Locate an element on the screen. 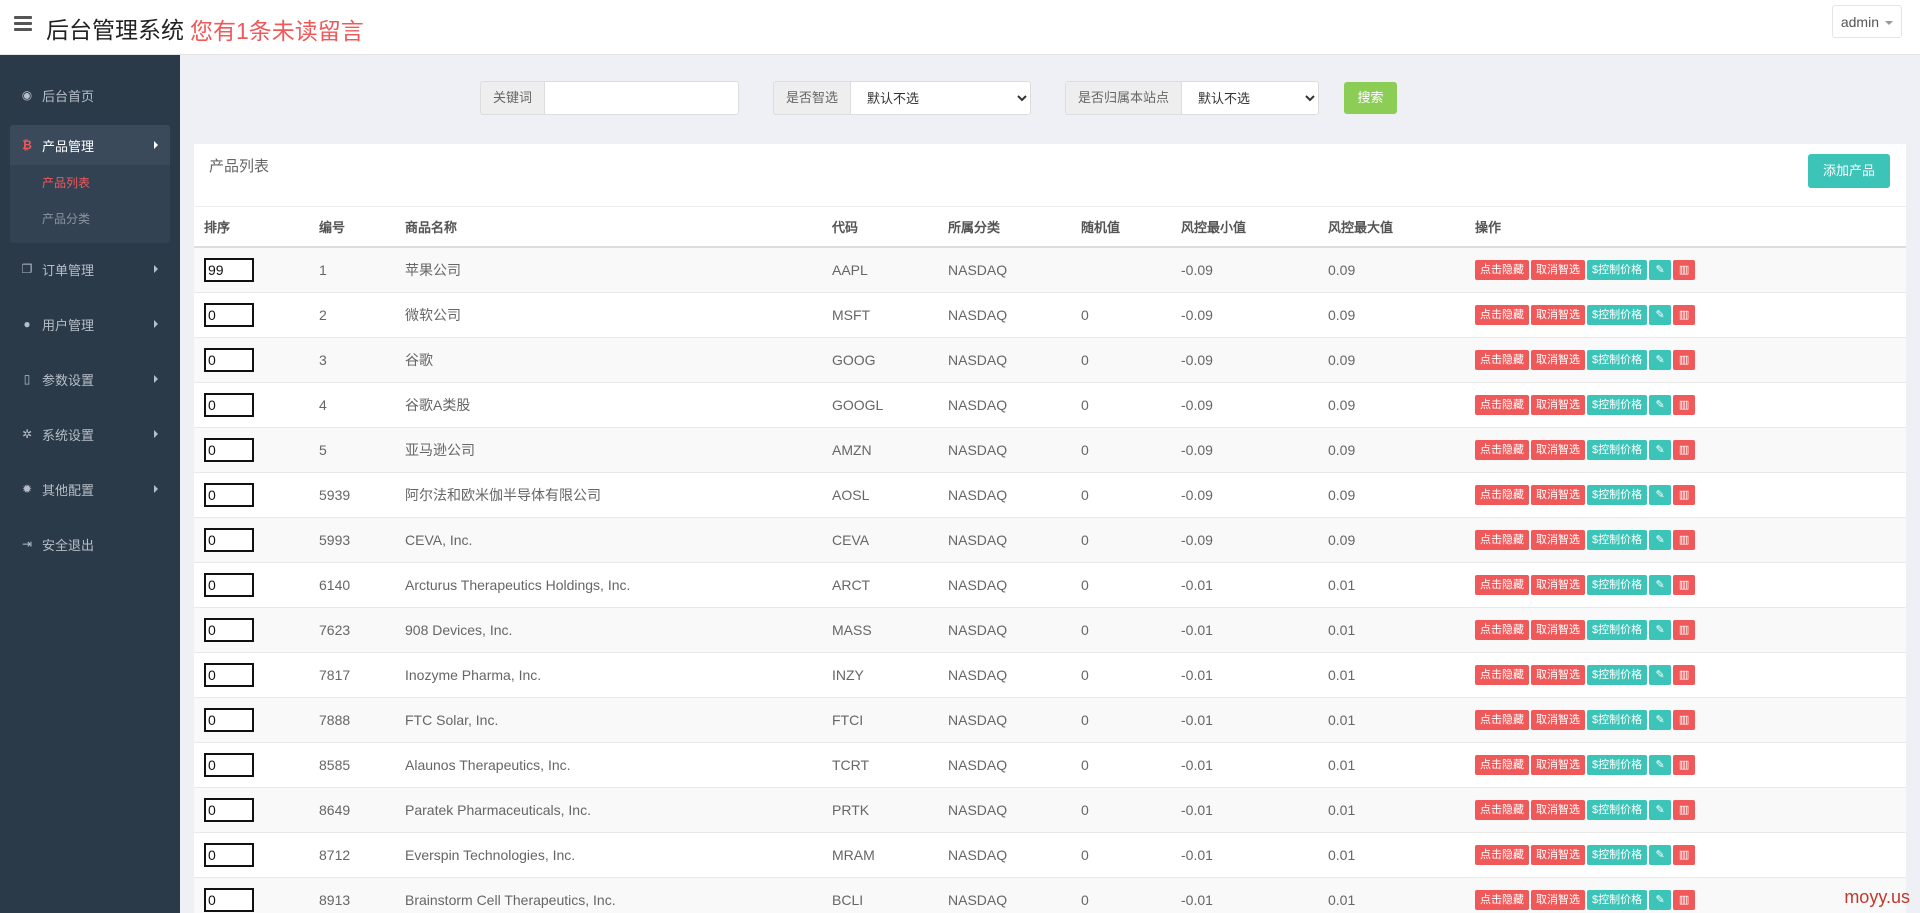 This screenshot has height=913, width=1920. keyword-input is located at coordinates (642, 98).